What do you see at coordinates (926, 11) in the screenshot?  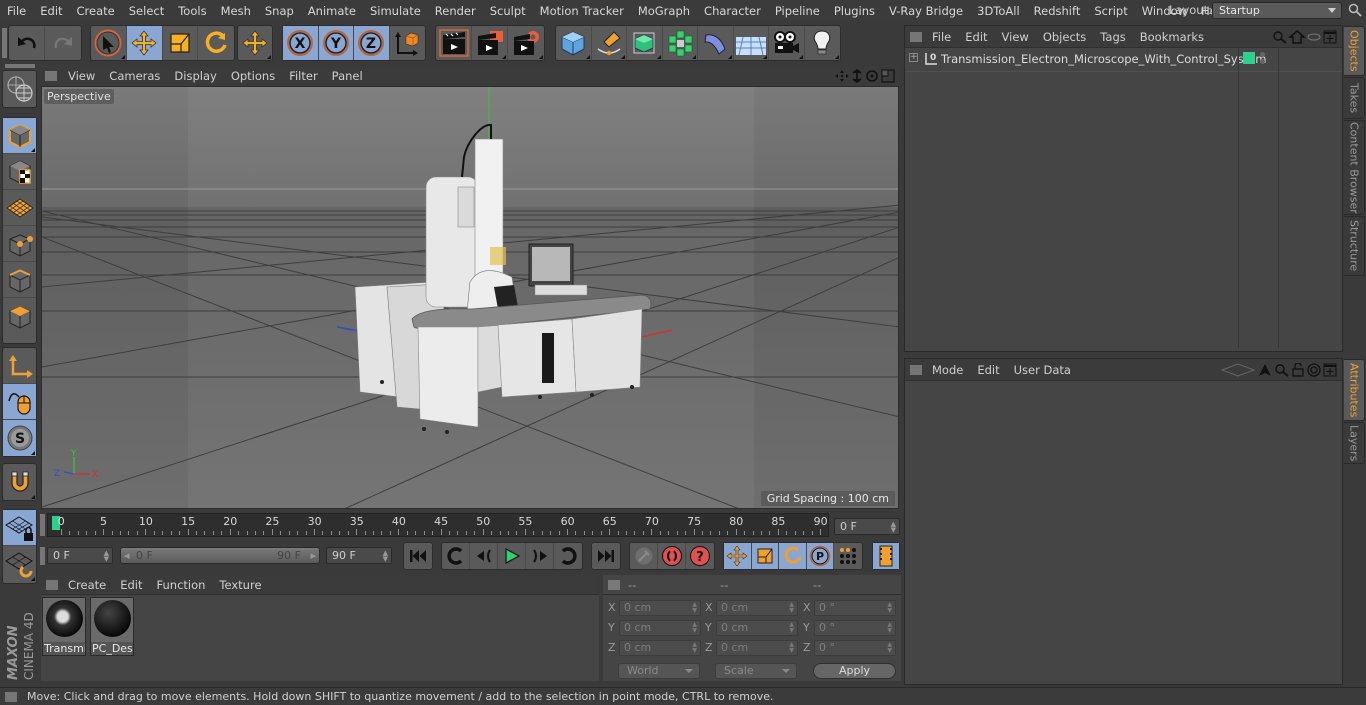 I see `menu-vray-bridge: V-Ray Bridge` at bounding box center [926, 11].